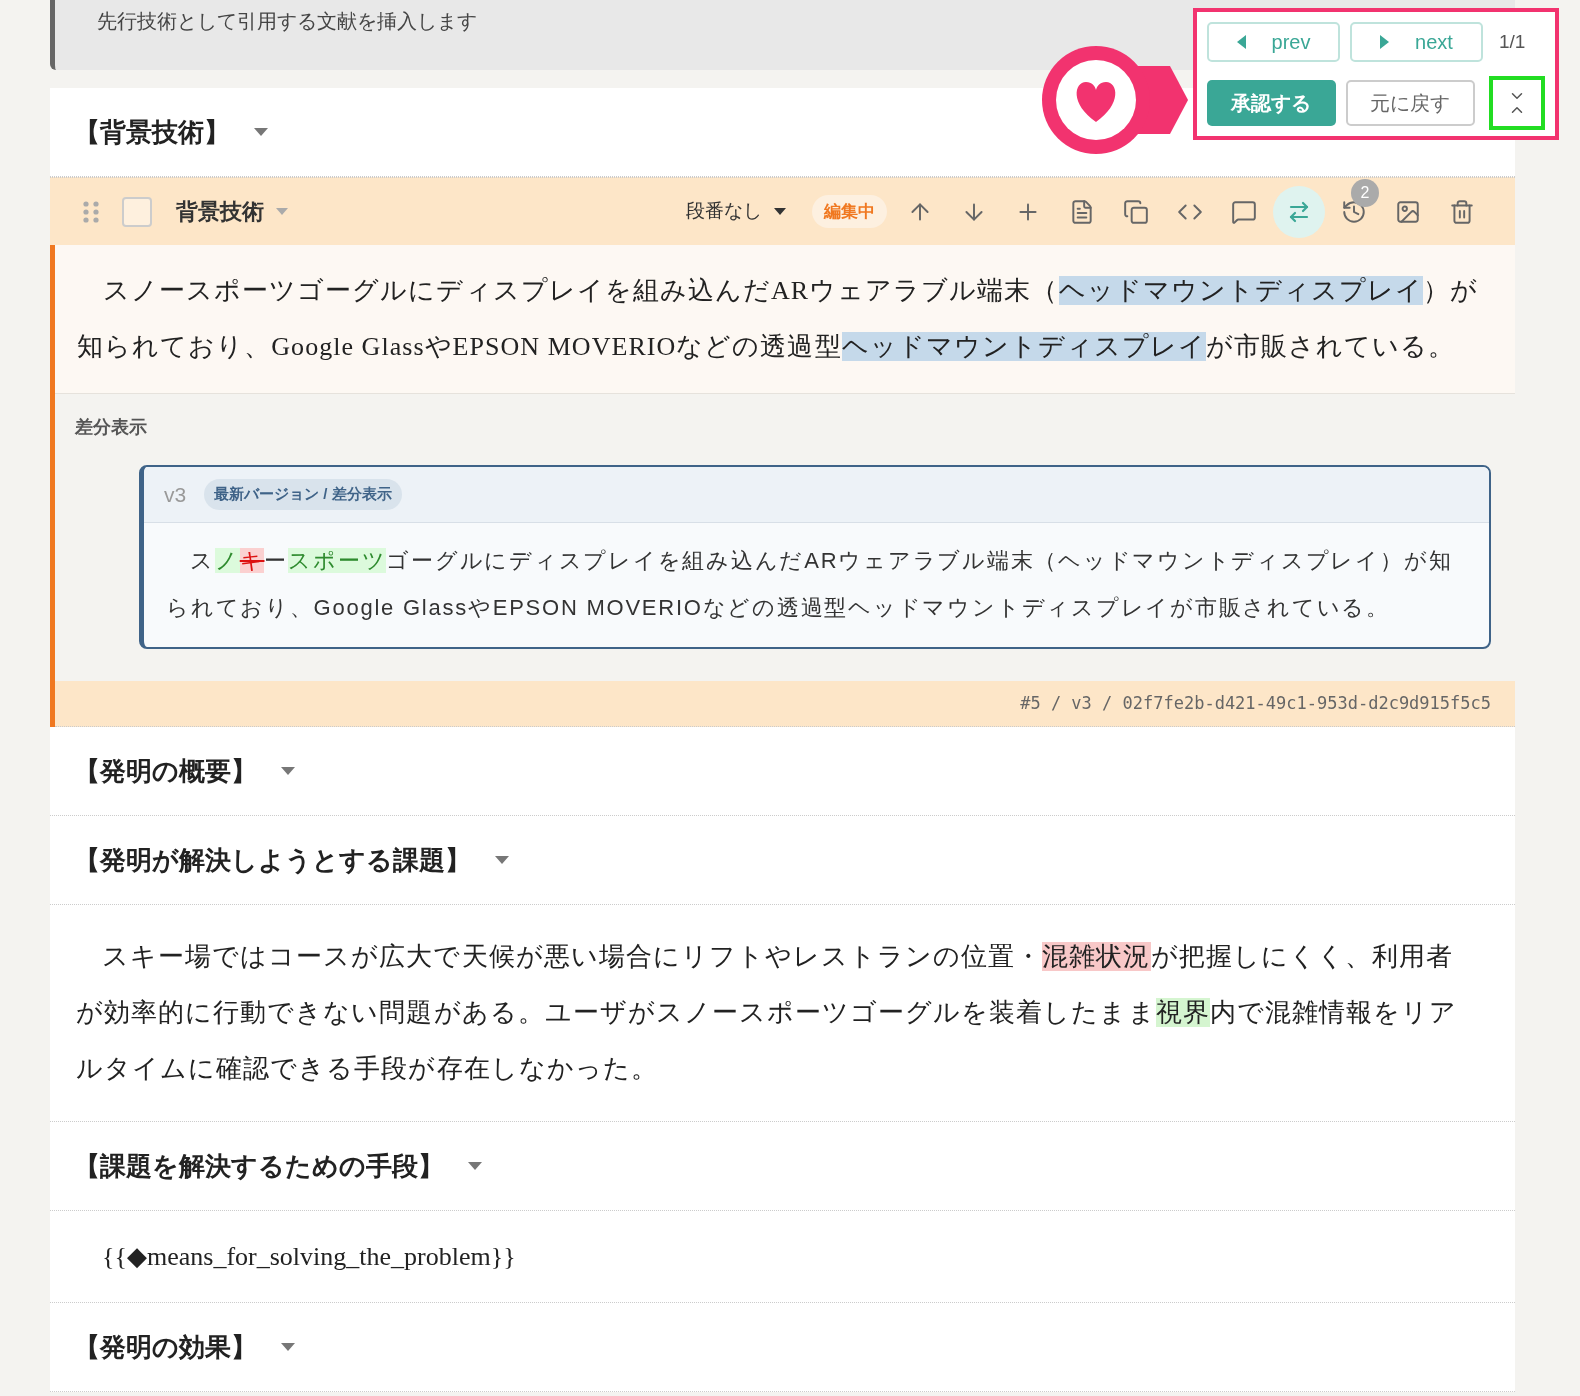 This screenshot has height=1396, width=1580. Describe the element at coordinates (309, 1257) in the screenshot. I see `template-placeholder-text: {{◆means_for_solving_the_problem}}` at that location.